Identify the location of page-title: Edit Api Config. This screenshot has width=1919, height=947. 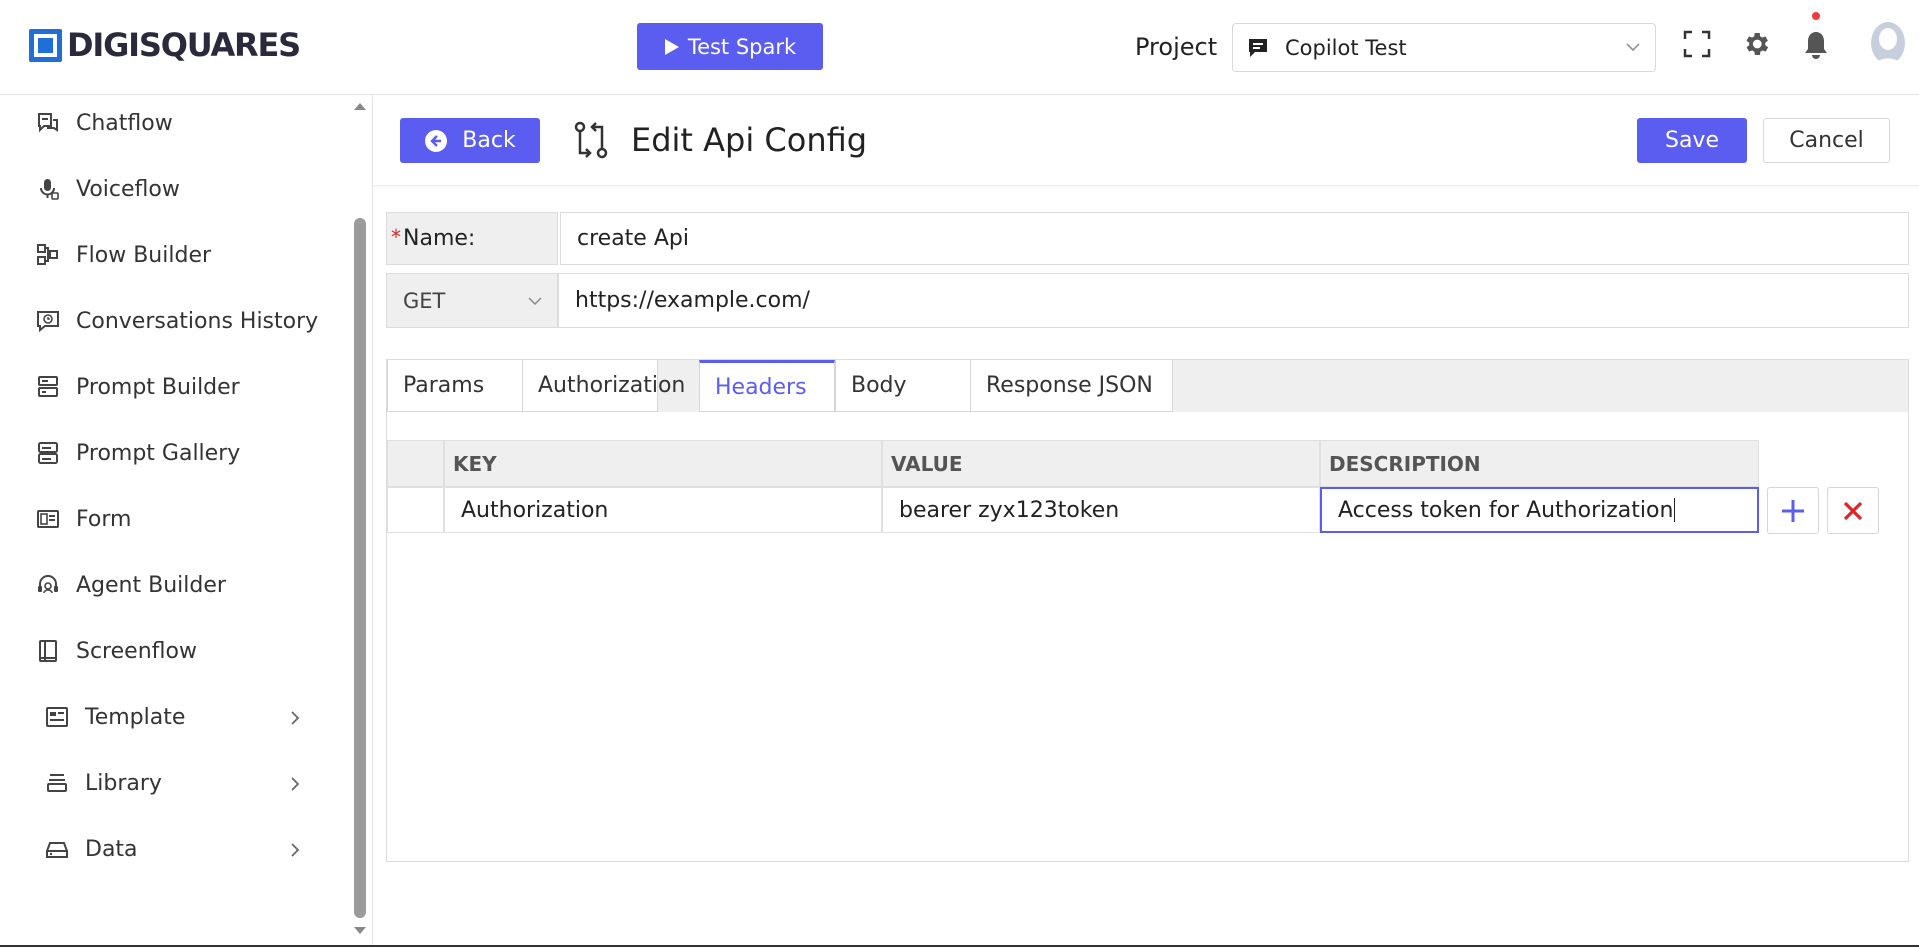
(749, 140).